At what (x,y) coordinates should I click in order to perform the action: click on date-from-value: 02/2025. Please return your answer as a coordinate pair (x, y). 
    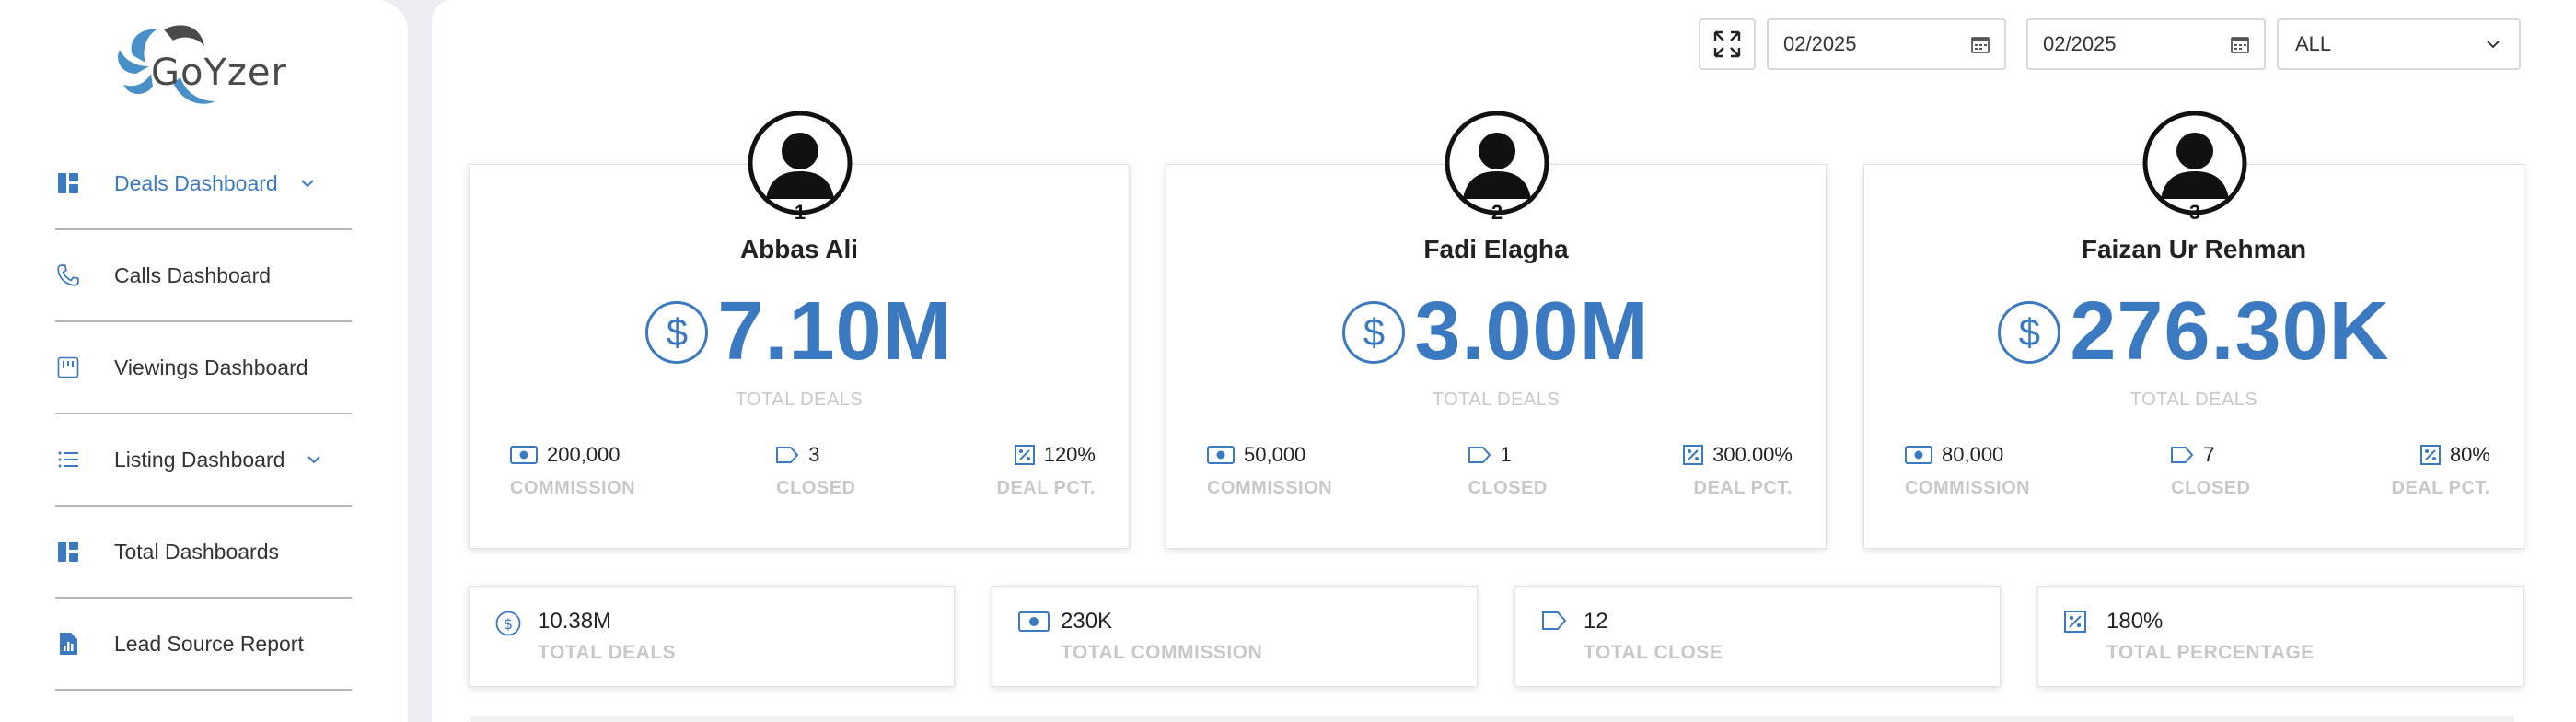
    Looking at the image, I should click on (1820, 43).